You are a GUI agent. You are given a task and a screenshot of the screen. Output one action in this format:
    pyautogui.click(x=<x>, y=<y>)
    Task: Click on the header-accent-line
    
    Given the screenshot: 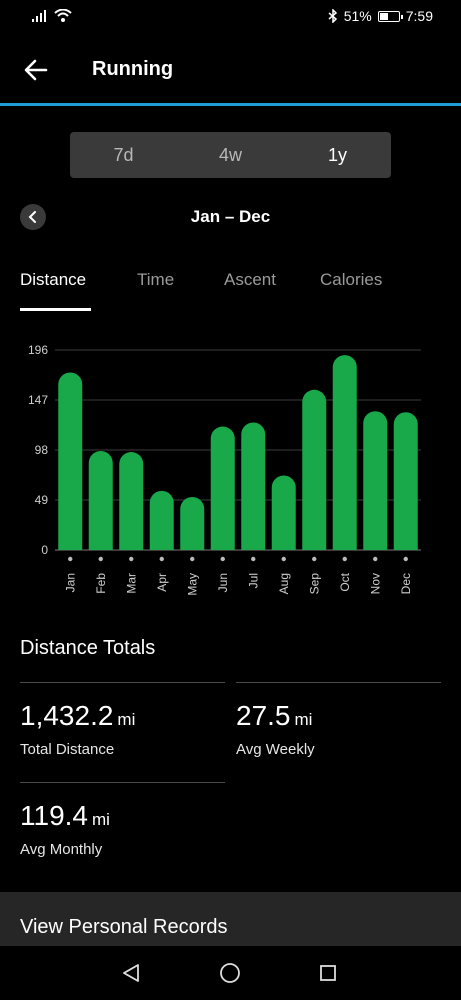 What is the action you would take?
    pyautogui.click(x=230, y=104)
    